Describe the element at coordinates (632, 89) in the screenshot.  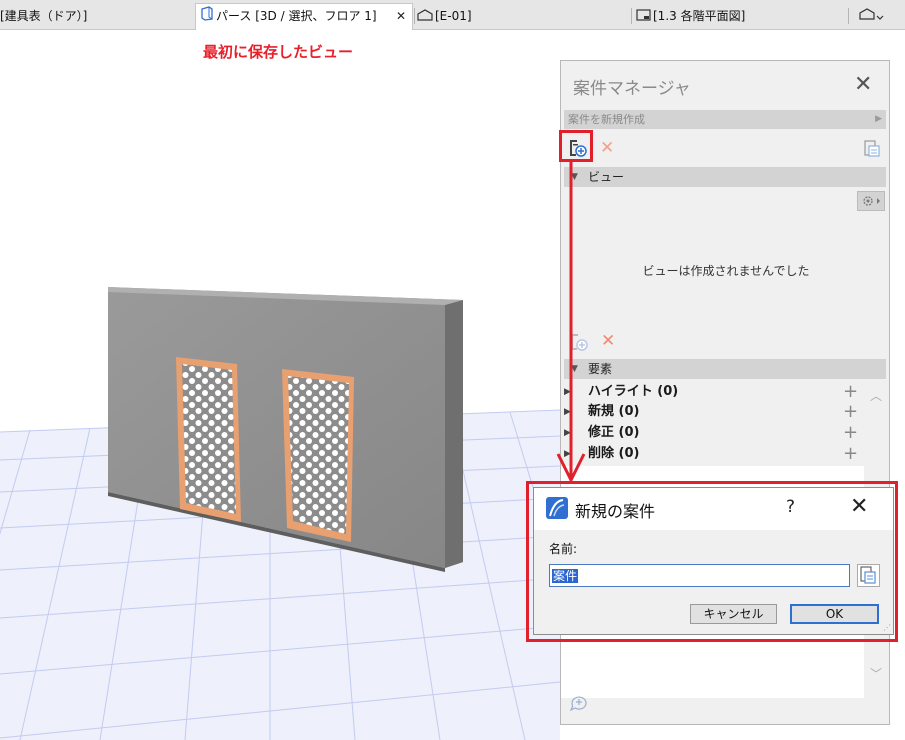
I see `panel-title: 案件マネージャ` at that location.